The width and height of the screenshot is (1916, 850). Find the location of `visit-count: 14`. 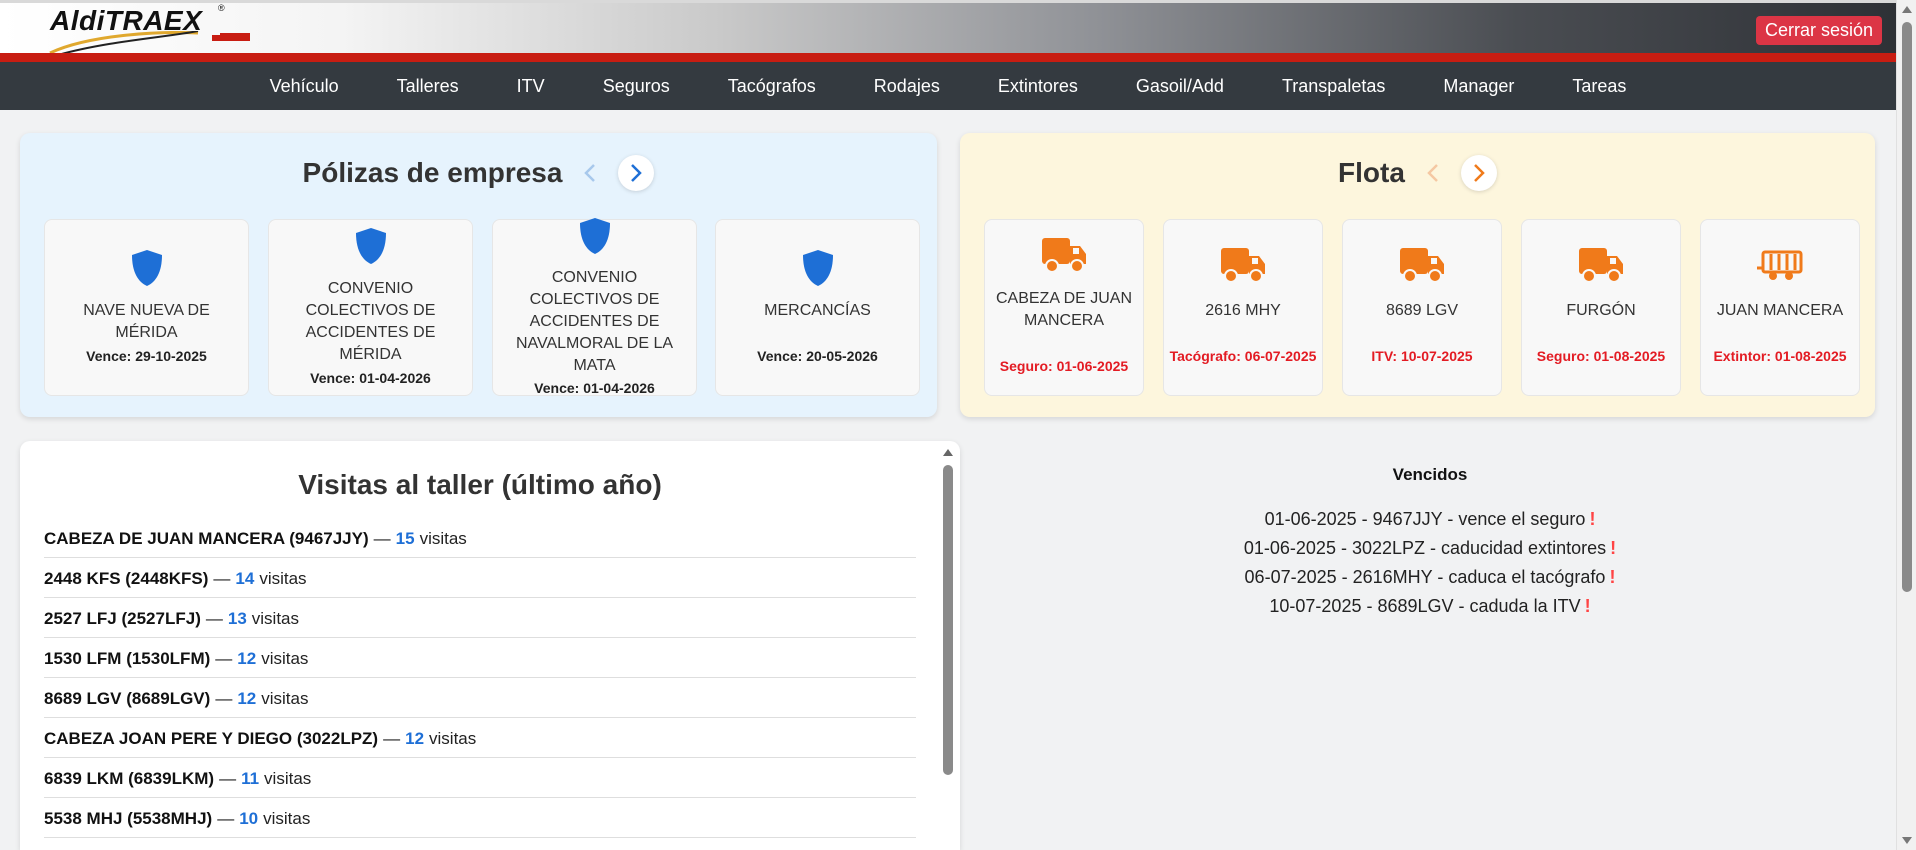

visit-count: 14 is located at coordinates (245, 578).